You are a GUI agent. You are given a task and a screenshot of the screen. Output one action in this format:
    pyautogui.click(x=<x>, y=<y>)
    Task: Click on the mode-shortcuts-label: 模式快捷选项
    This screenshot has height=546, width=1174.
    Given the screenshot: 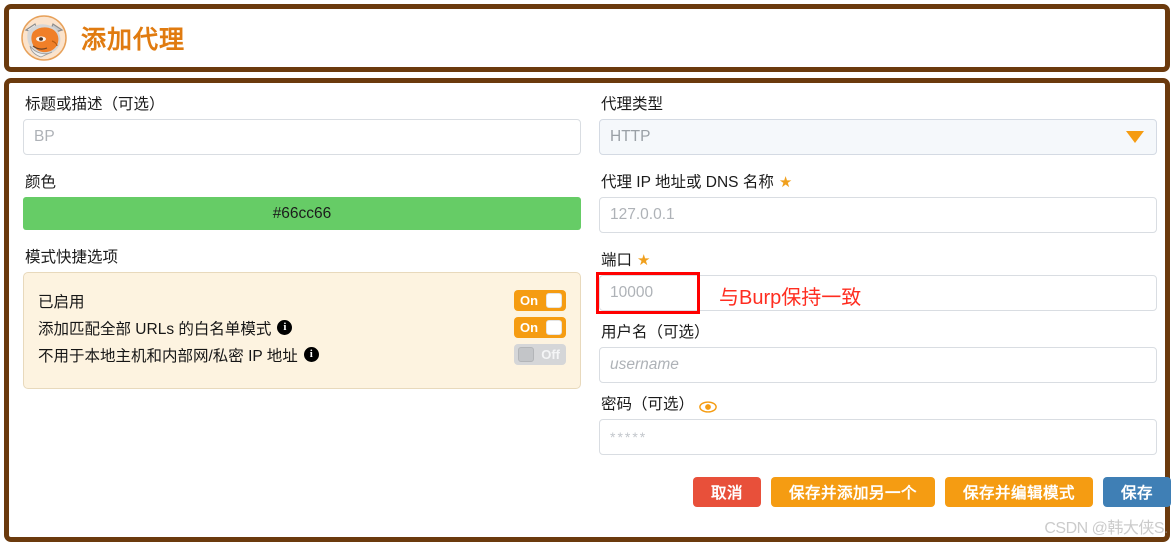 What is the action you would take?
    pyautogui.click(x=303, y=257)
    